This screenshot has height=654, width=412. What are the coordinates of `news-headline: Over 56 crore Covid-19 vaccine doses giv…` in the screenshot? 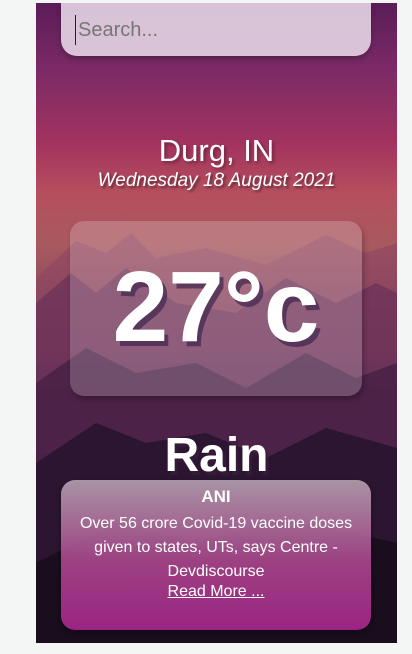 It's located at (216, 547).